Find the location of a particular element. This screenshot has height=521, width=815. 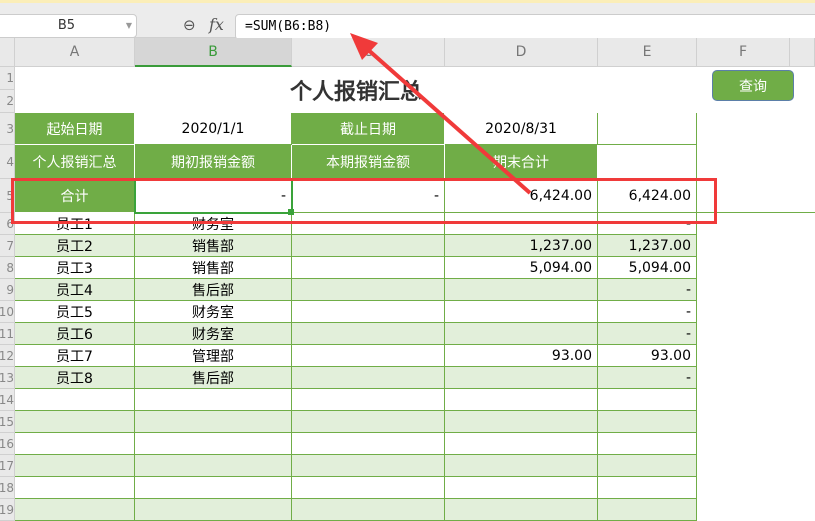

row-header-5: 5 is located at coordinates (7, 196).